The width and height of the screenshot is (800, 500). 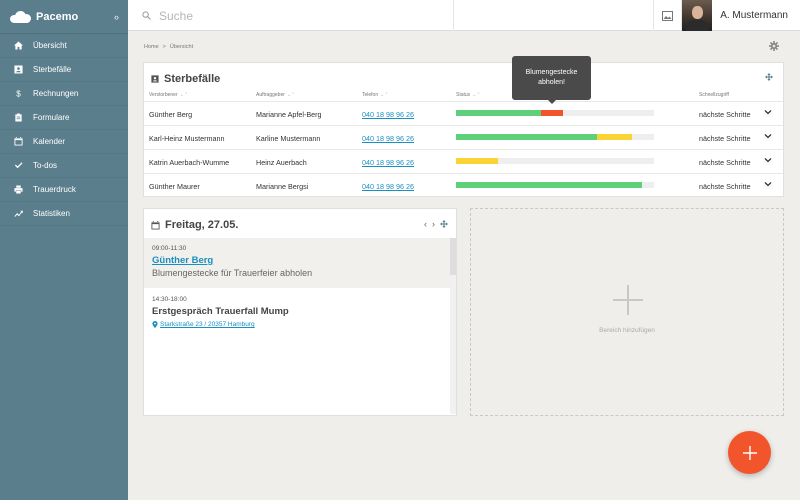 I want to click on gear-icon, so click(x=774, y=46).